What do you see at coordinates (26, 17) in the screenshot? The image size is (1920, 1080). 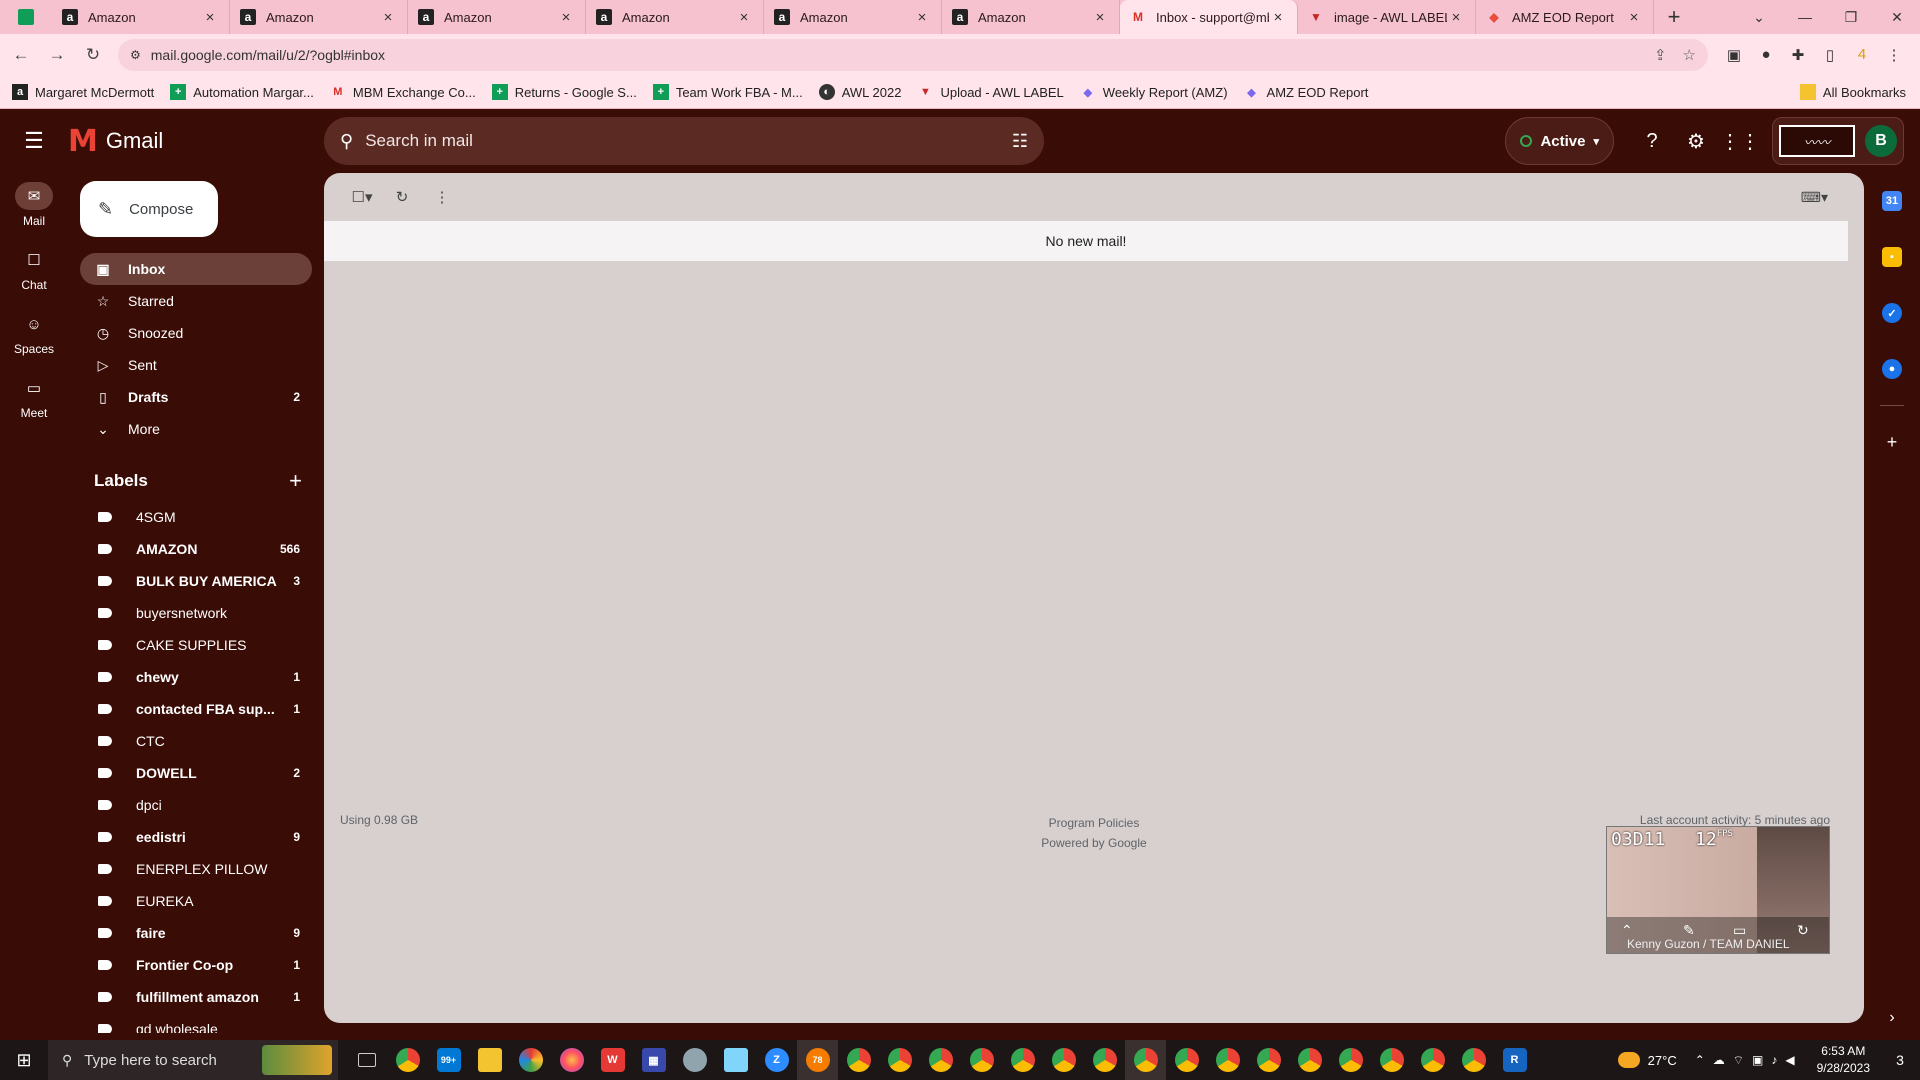 I see `sheets-pinned-tab` at bounding box center [26, 17].